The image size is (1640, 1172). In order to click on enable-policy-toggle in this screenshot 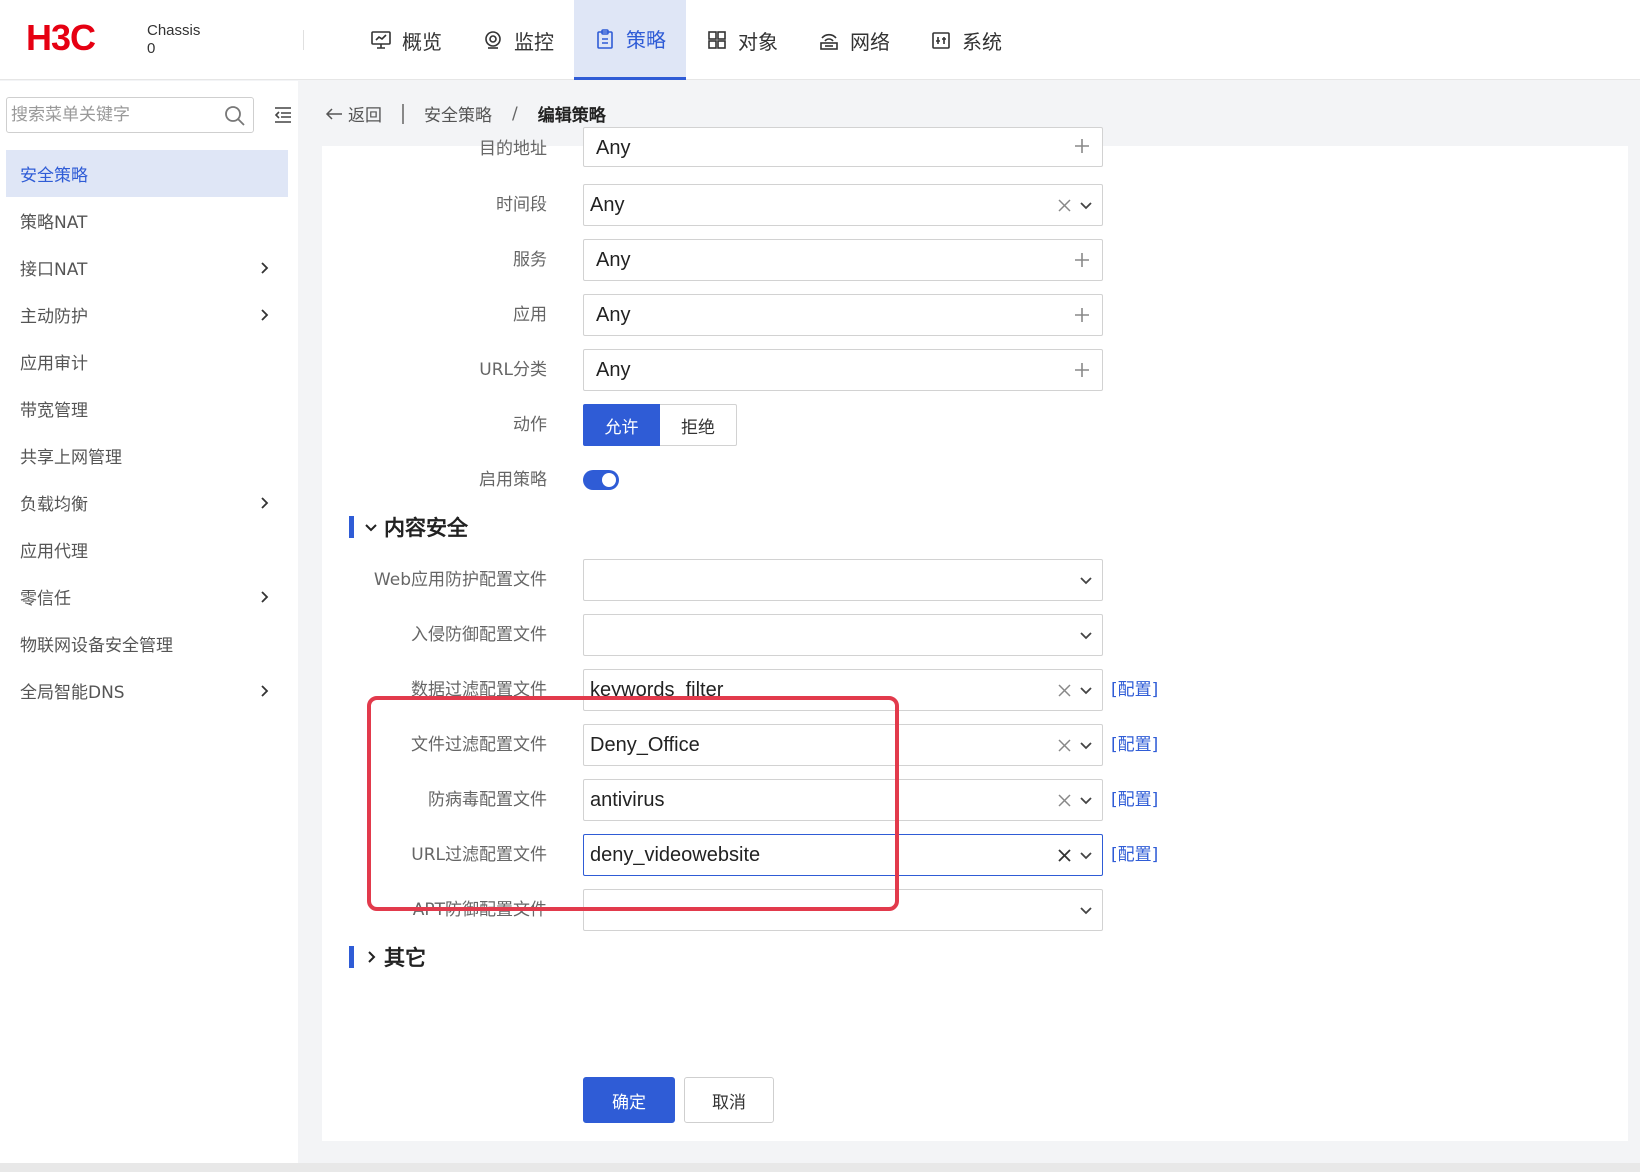, I will do `click(601, 480)`.